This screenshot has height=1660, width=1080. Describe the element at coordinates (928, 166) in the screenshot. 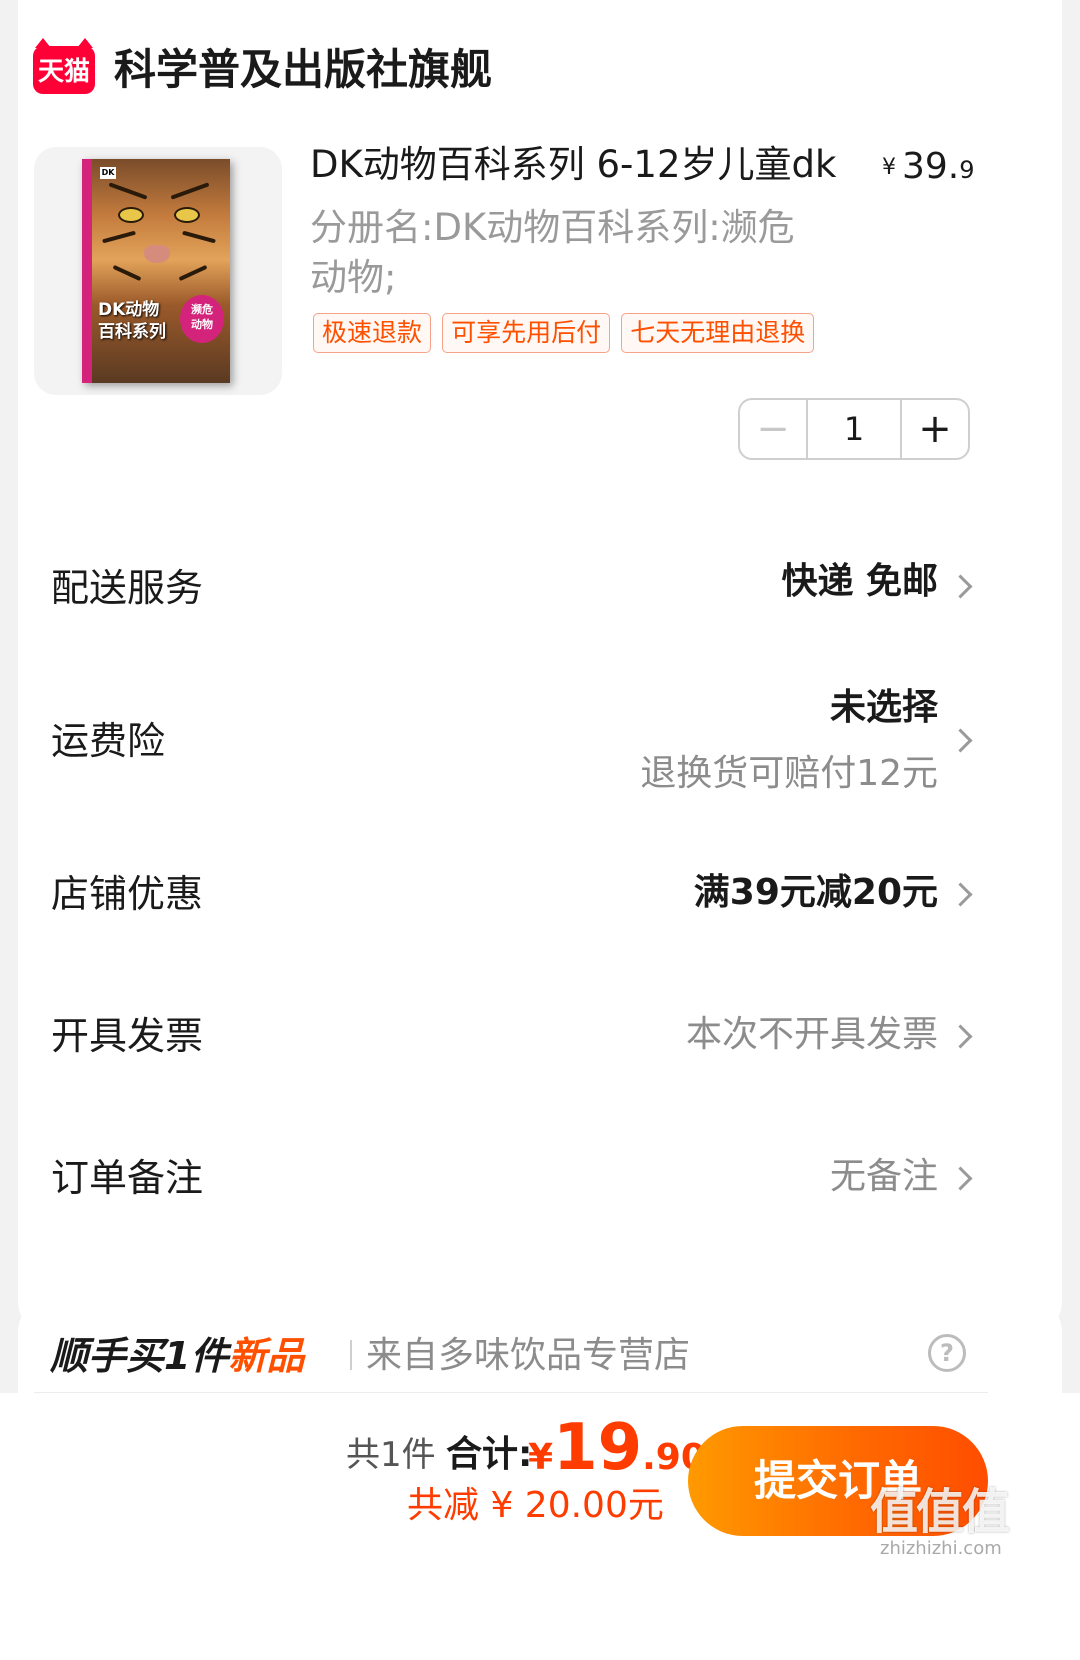

I see `product-price: ¥39.9` at that location.